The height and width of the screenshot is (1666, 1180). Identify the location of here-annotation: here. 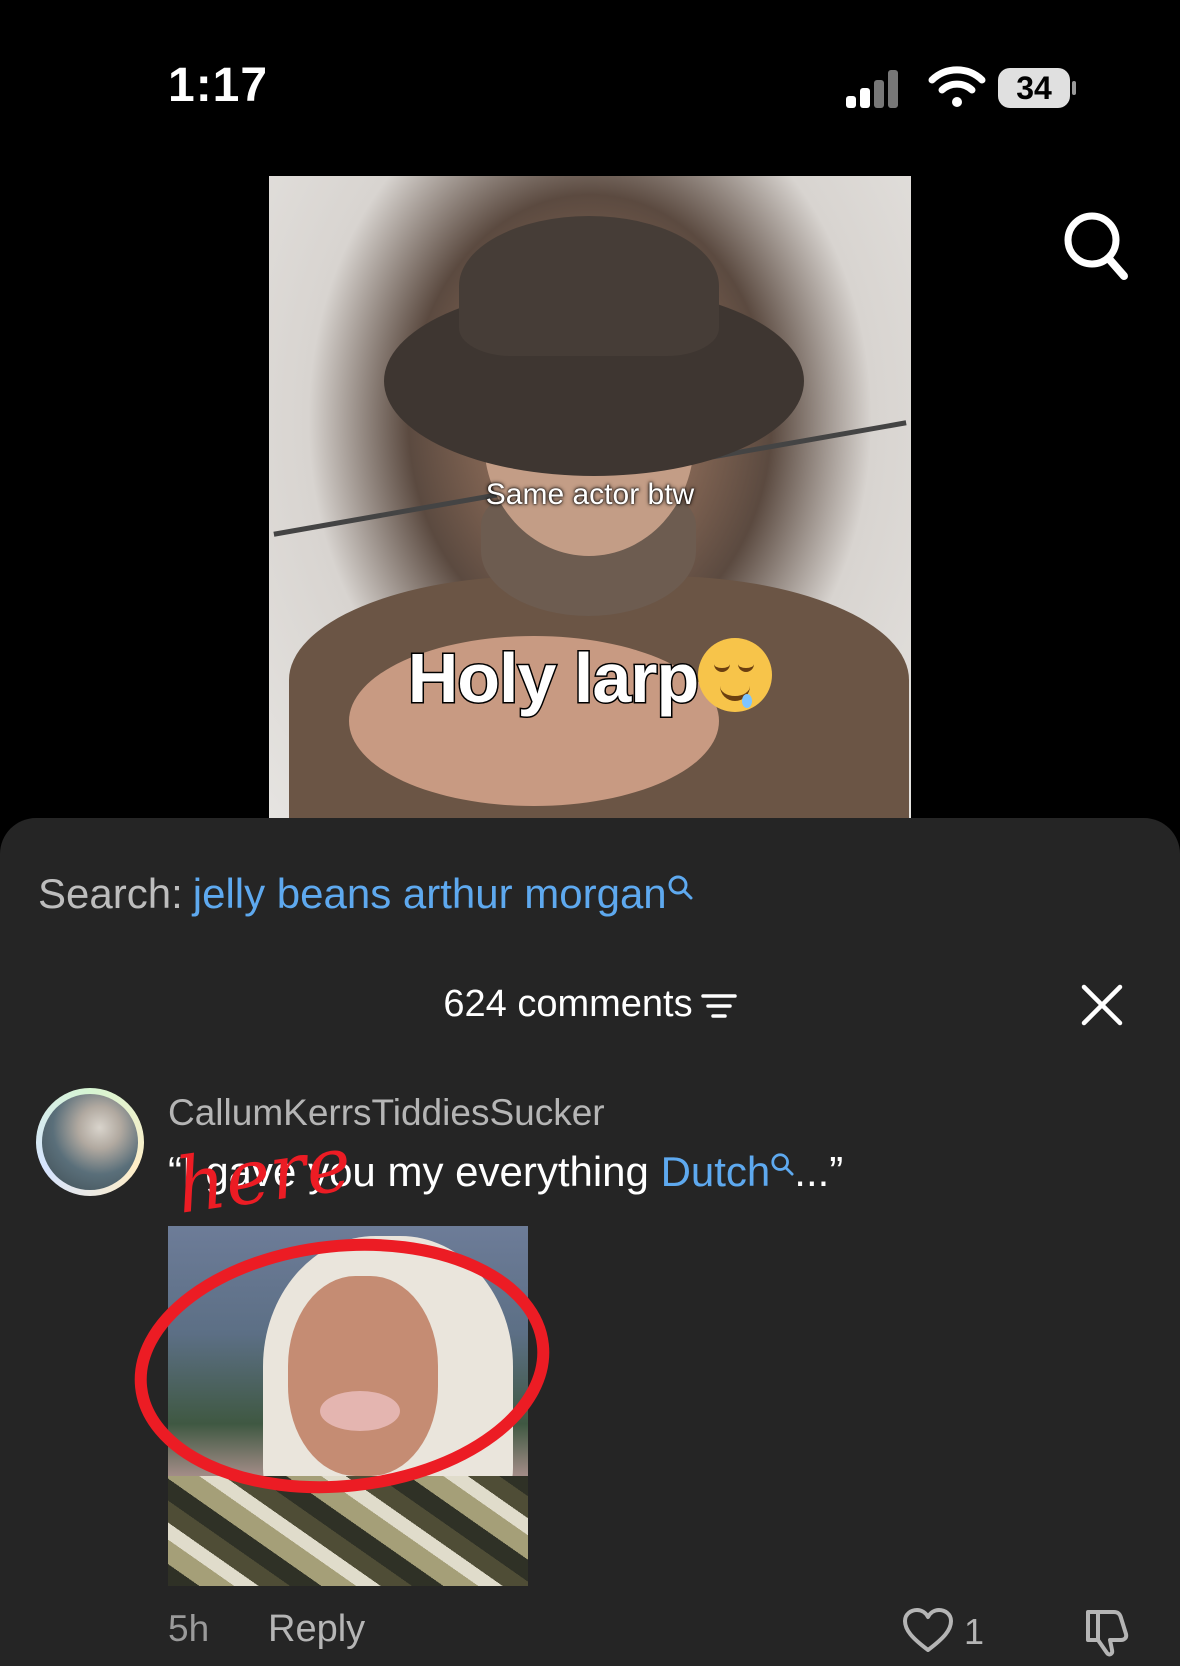
(263, 1174).